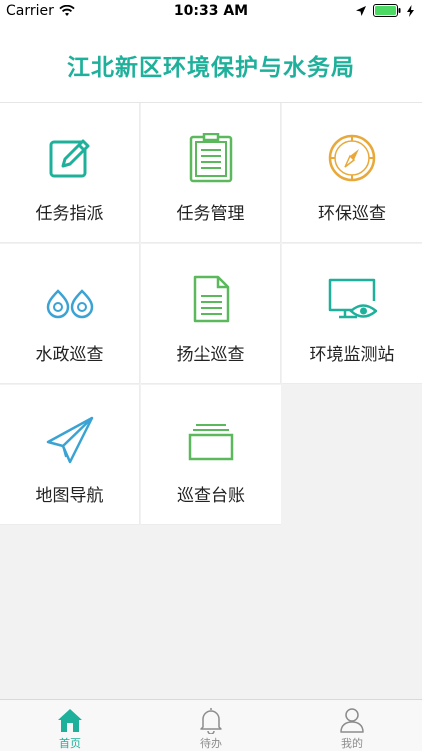 The height and width of the screenshot is (751, 422). I want to click on clipboard-icon, so click(211, 158).